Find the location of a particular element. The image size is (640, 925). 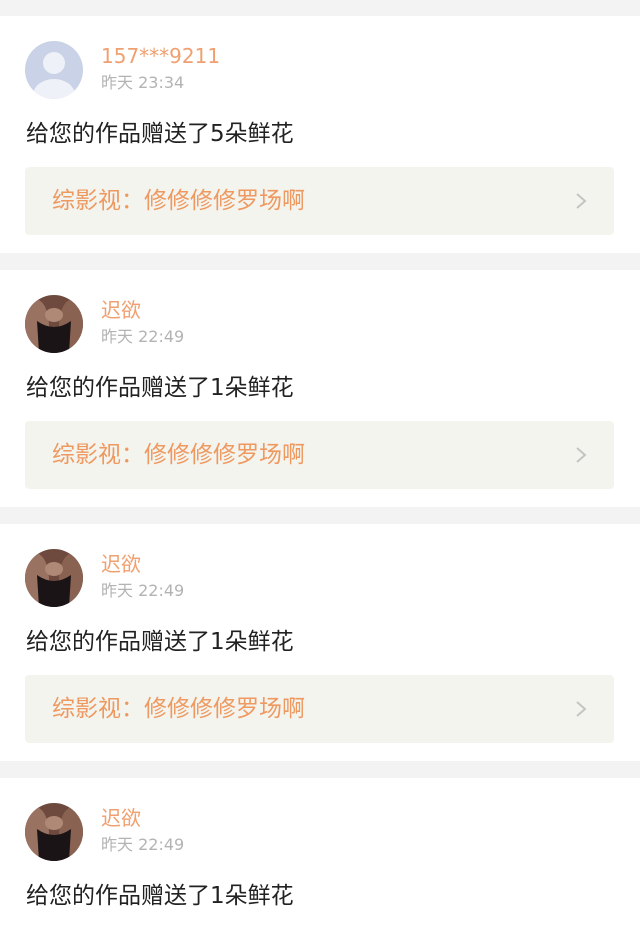

default-avatar-icon is located at coordinates (54, 70).